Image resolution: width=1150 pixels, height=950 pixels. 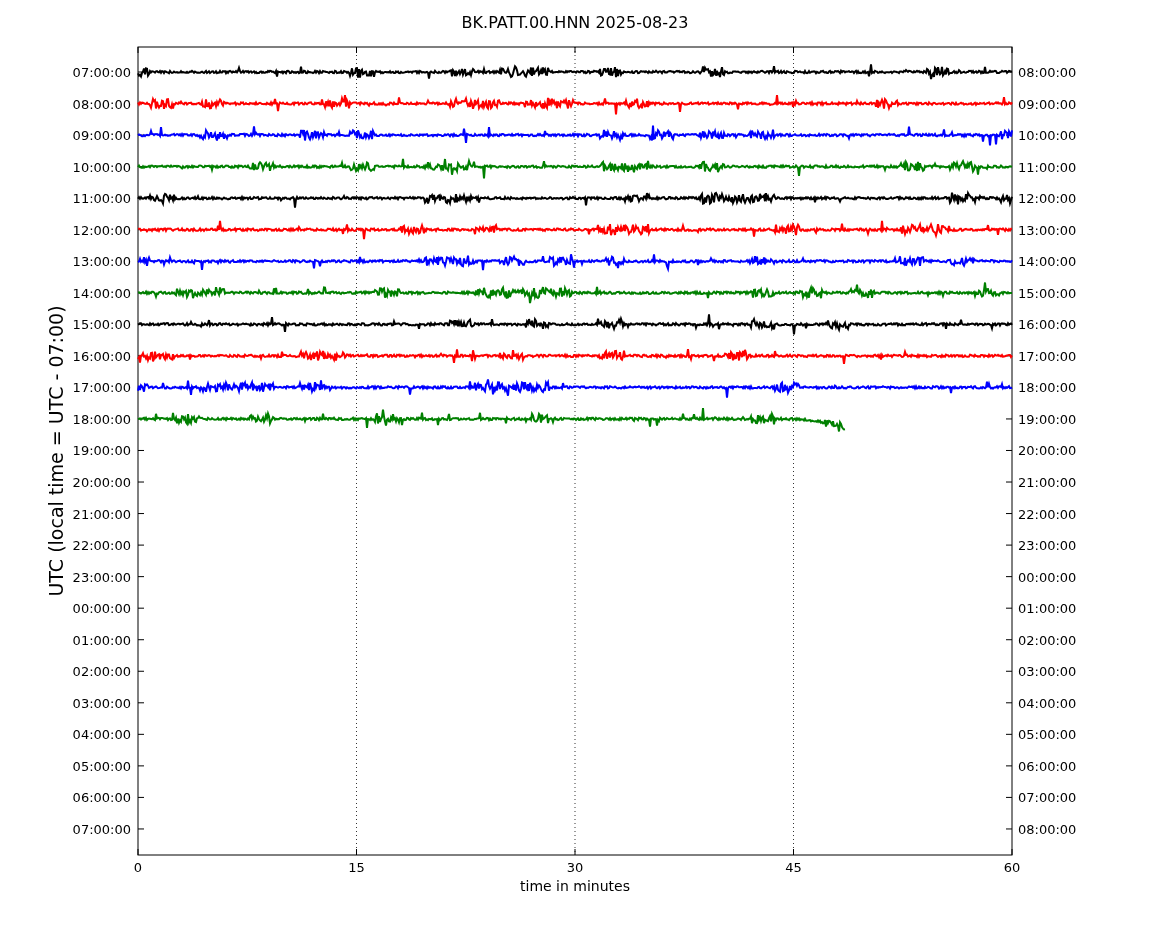 What do you see at coordinates (356, 867) in the screenshot?
I see `axis-tick-label: 15` at bounding box center [356, 867].